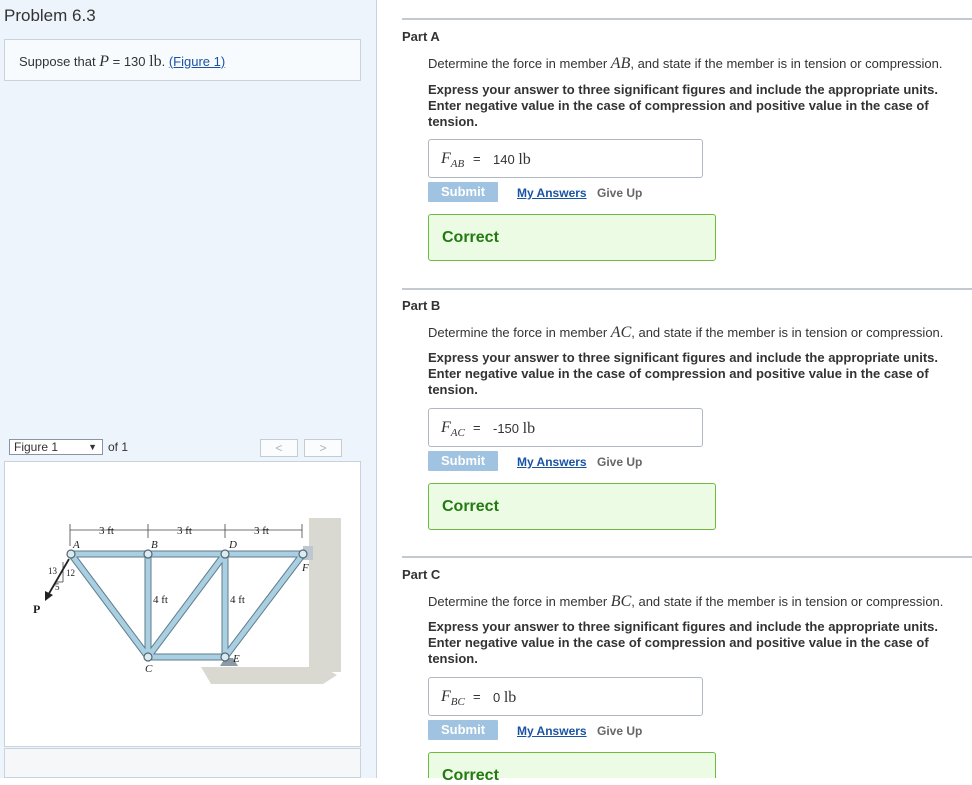 The image size is (972, 785). I want to click on slope-13: 13, so click(53, 571).